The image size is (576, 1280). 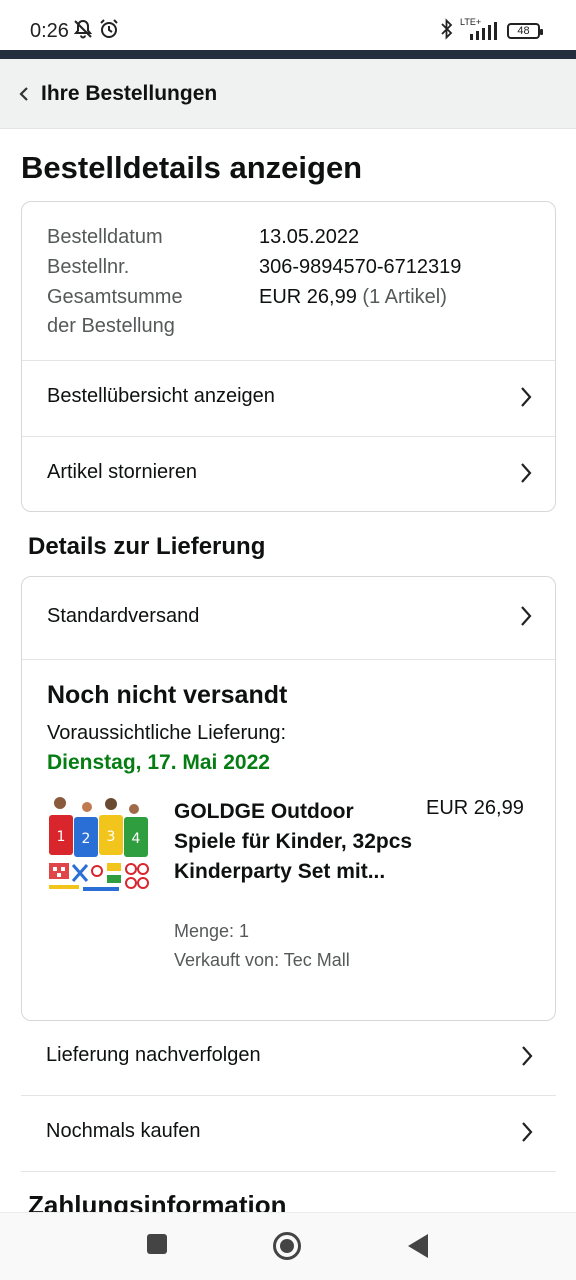 What do you see at coordinates (83, 31) in the screenshot?
I see `notifications-muted-icon` at bounding box center [83, 31].